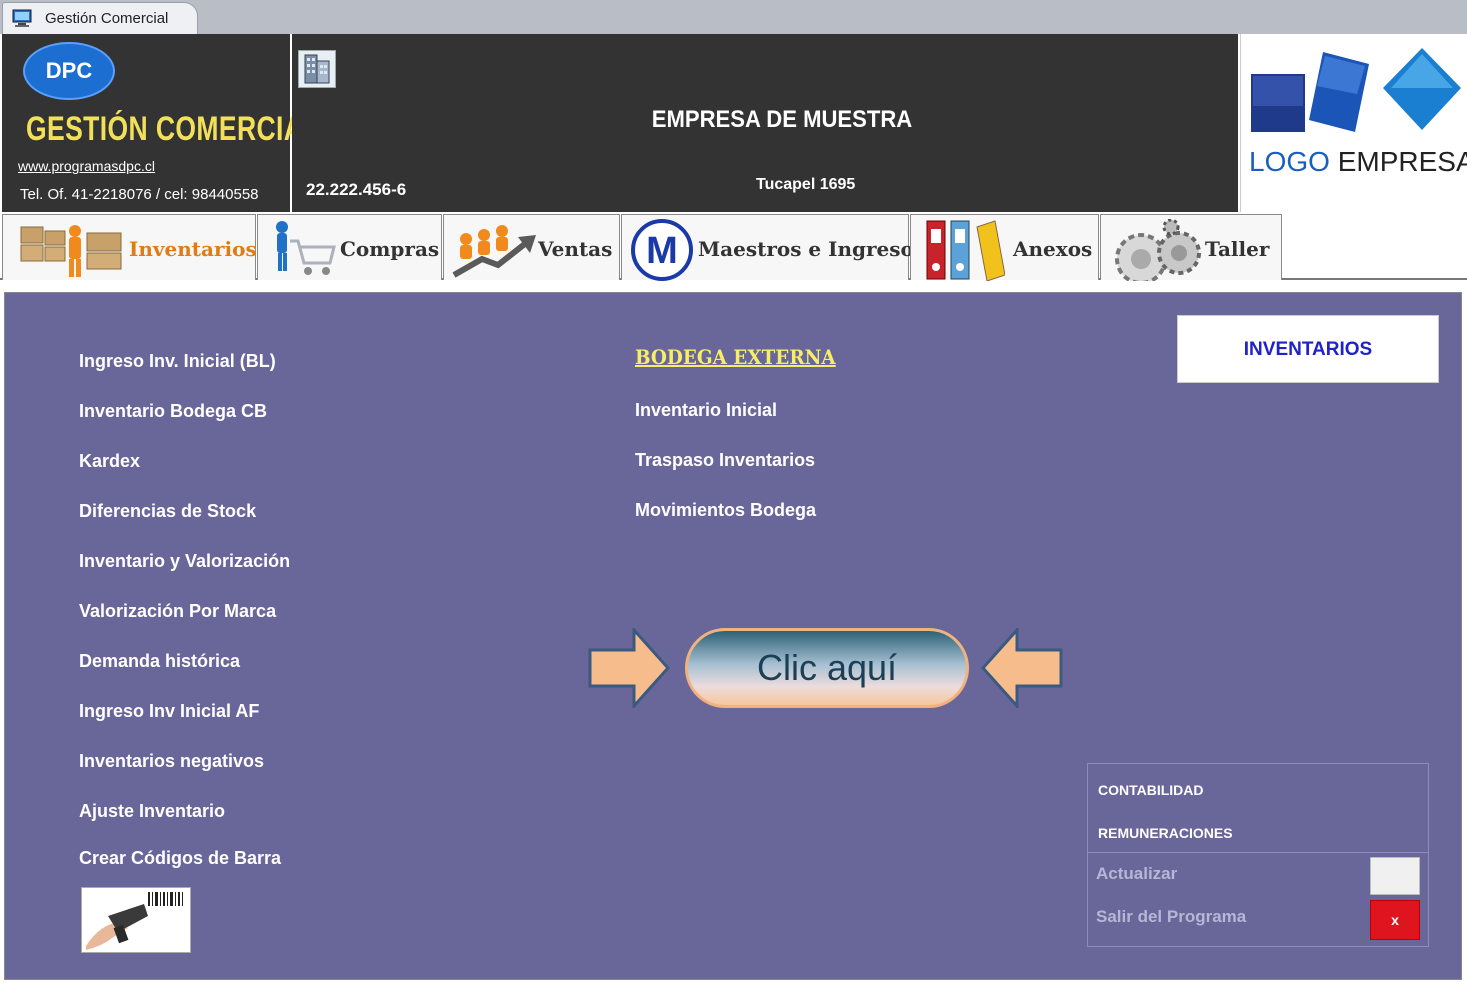 Image resolution: width=1467 pixels, height=991 pixels. I want to click on sales-growth-icon, so click(494, 251).